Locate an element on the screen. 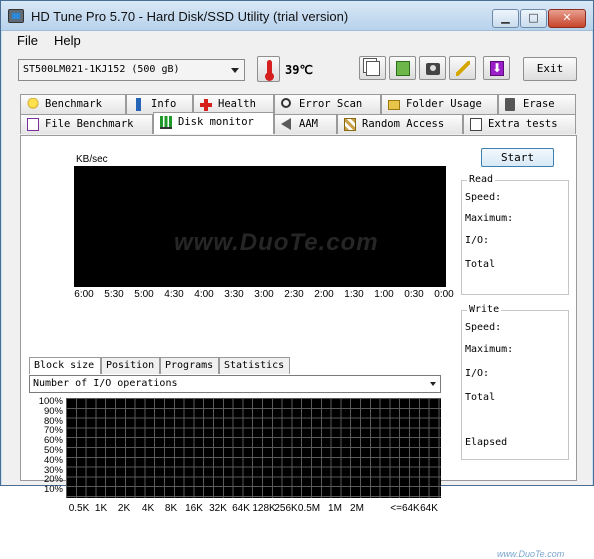  download-icon is located at coordinates (497, 68).